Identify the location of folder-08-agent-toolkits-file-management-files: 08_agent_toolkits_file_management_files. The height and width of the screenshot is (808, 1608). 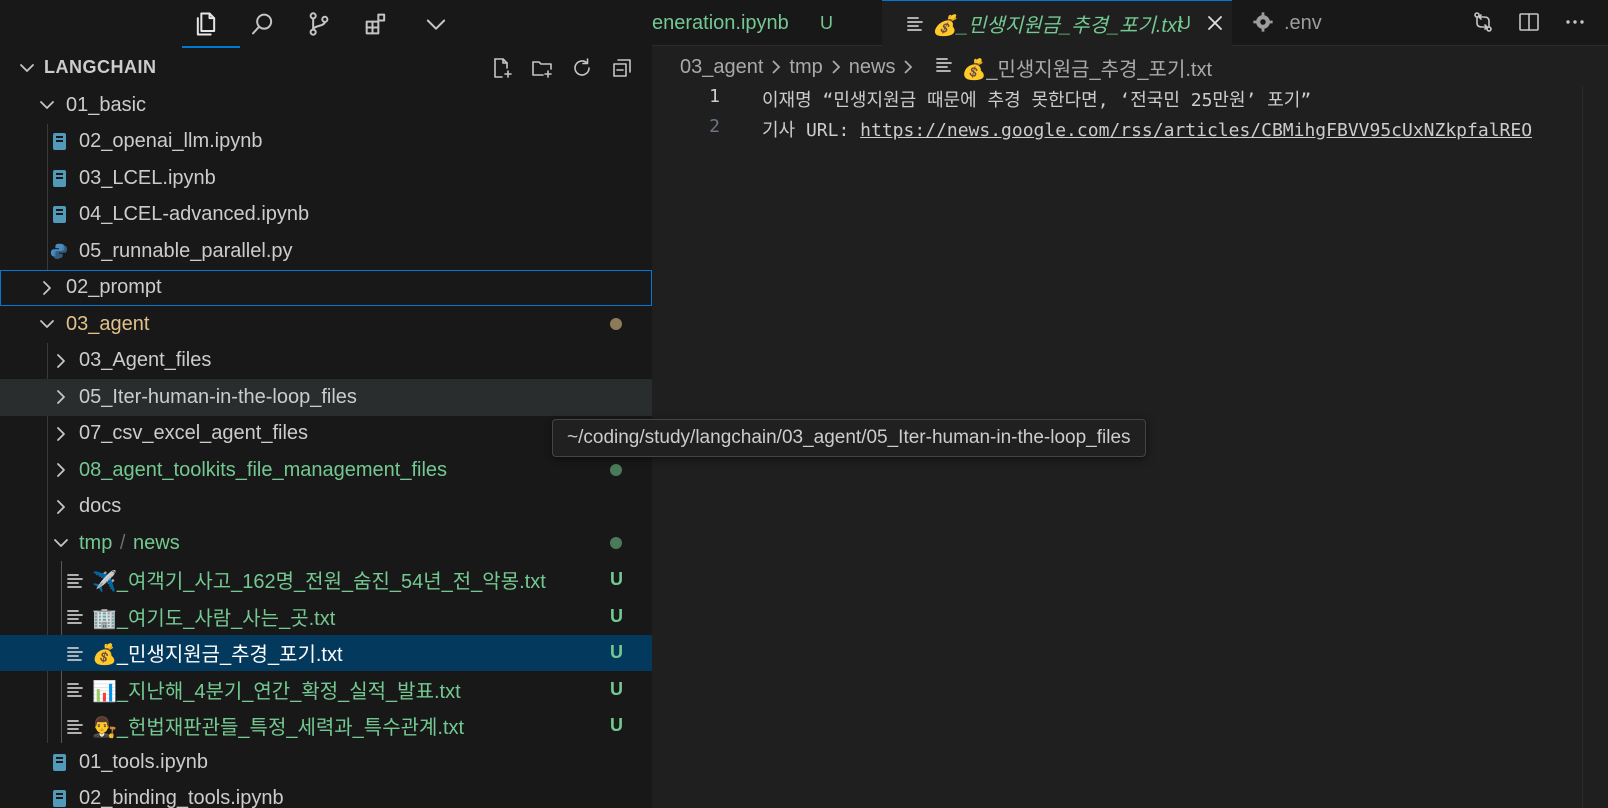
(326, 470).